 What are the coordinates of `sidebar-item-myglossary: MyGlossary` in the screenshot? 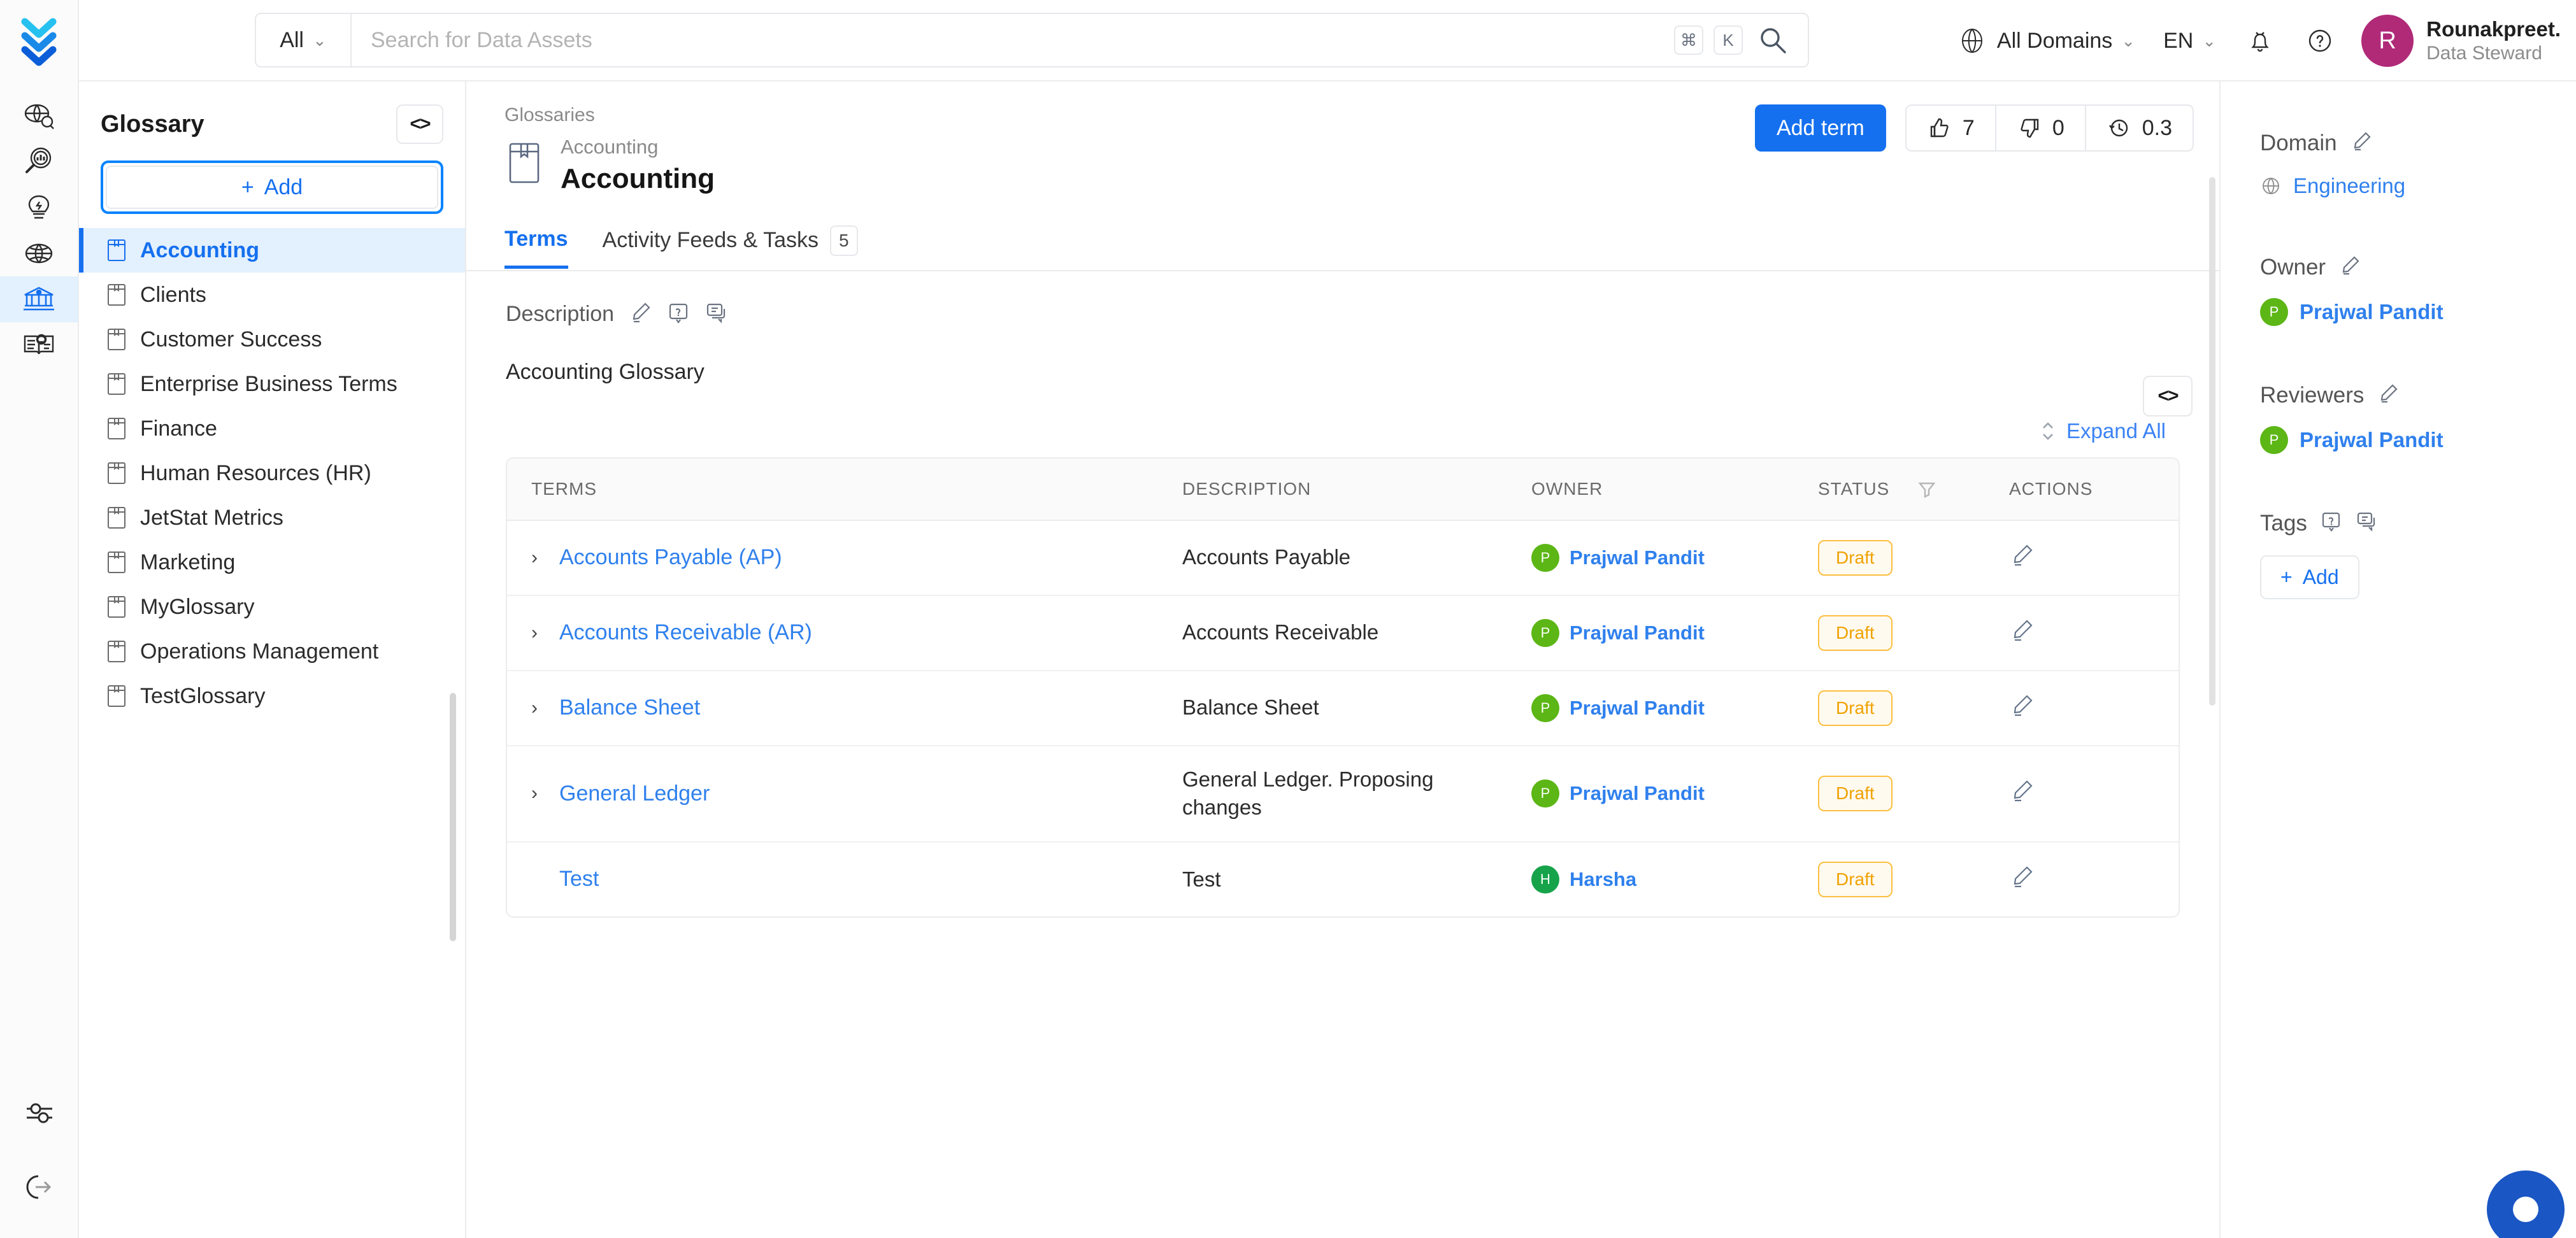 It's located at (272, 607).